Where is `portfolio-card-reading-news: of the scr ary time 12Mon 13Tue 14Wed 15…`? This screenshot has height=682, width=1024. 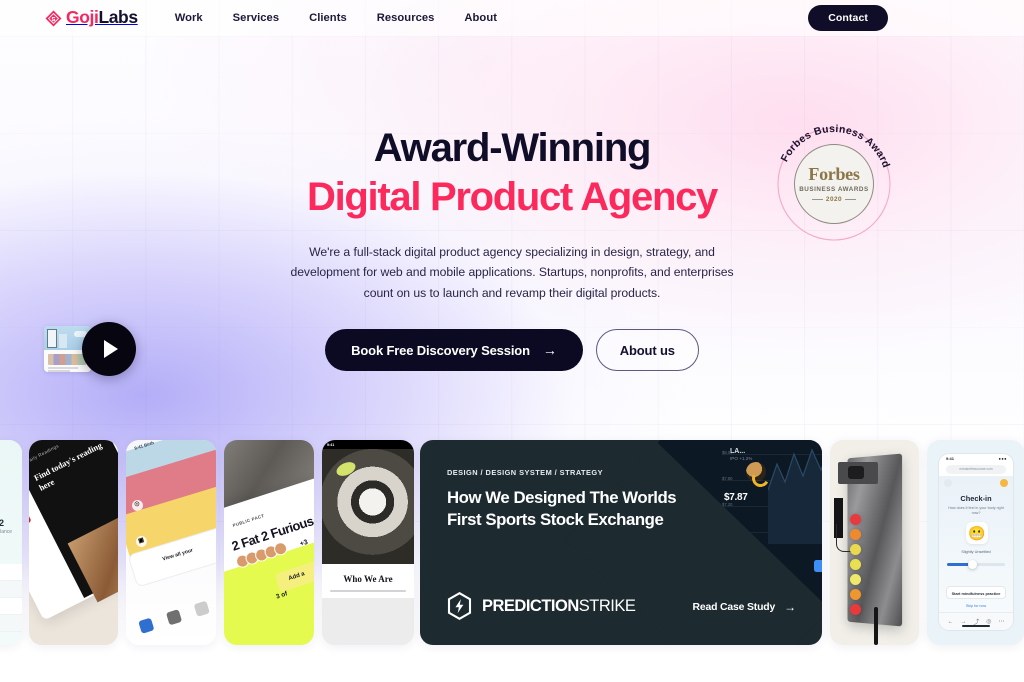 portfolio-card-reading-news: of the scr ary time 12Mon 13Tue 14Wed 15… is located at coordinates (73, 542).